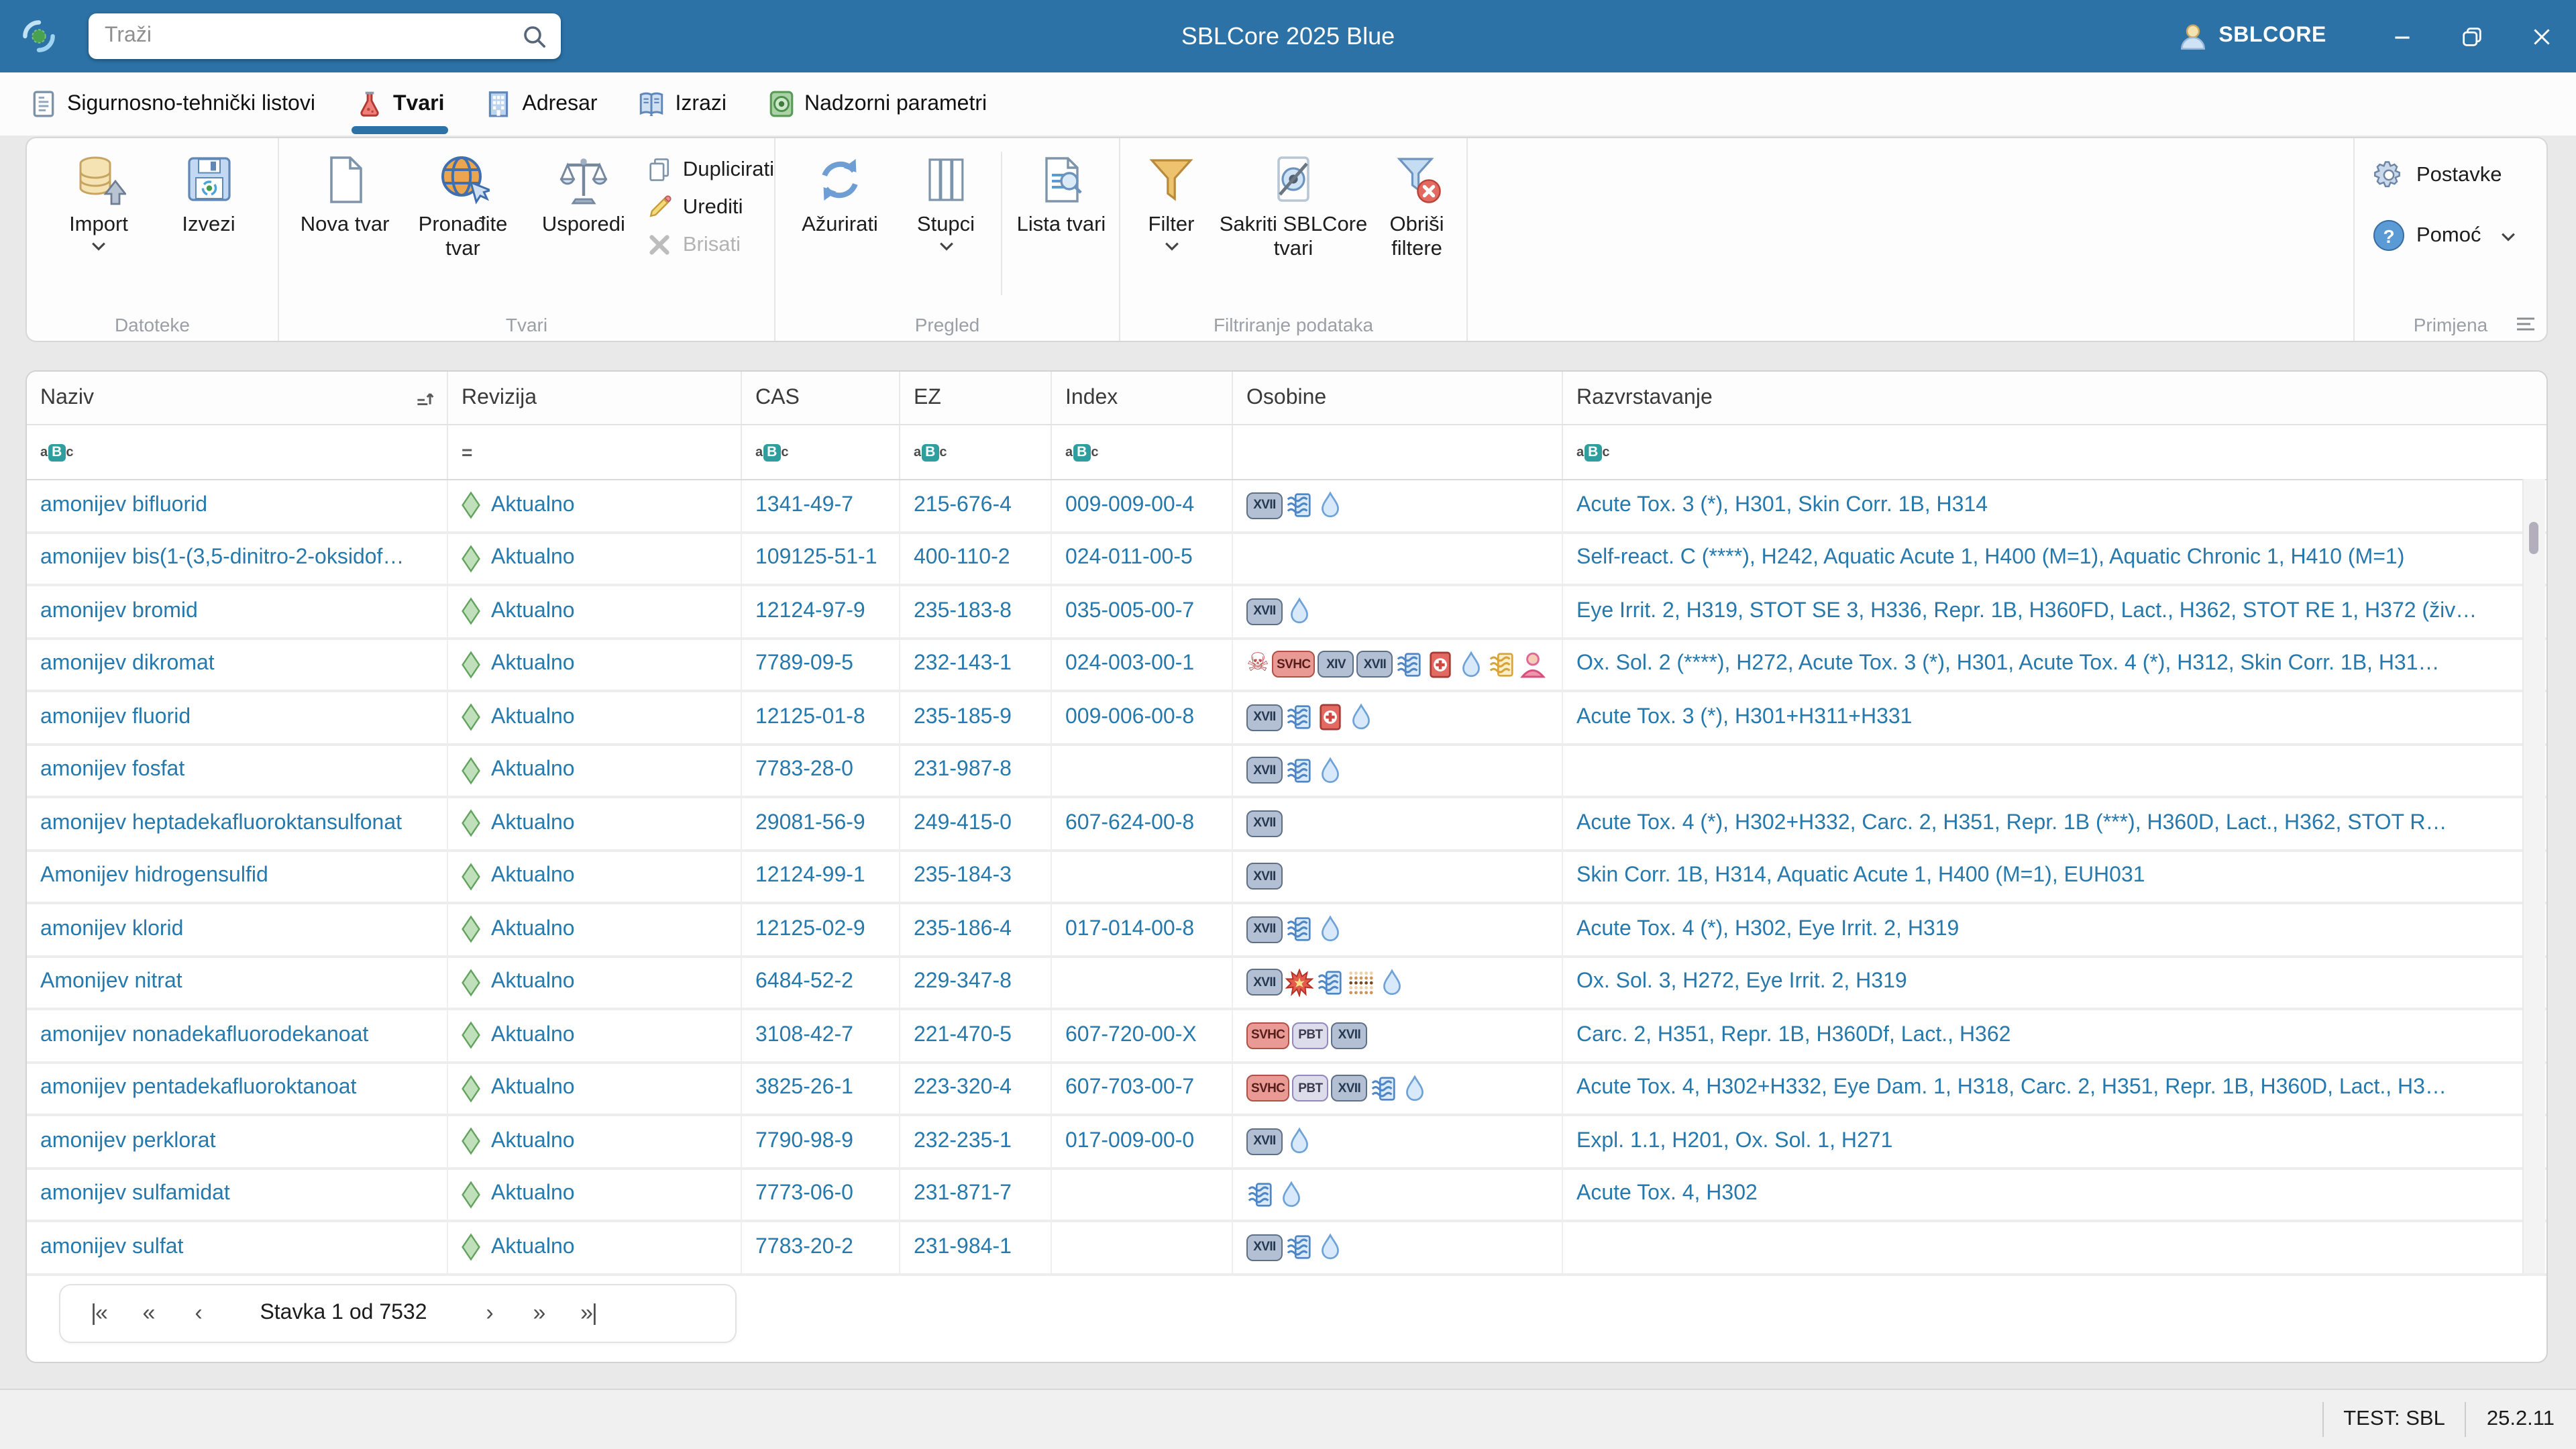 The width and height of the screenshot is (2576, 1449). I want to click on filter-cell-index: aBc, so click(1142, 452).